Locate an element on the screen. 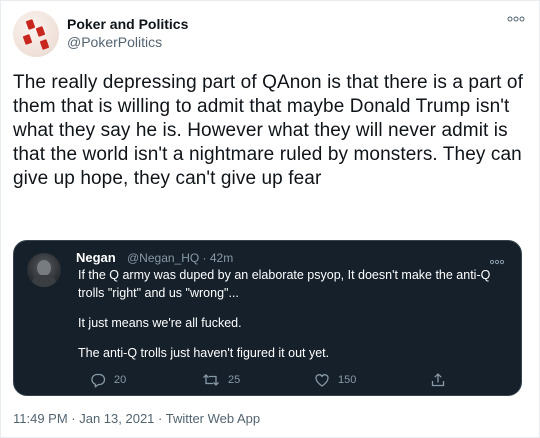  quoted-text-line-2: It just means we're all fucked. is located at coordinates (160, 323).